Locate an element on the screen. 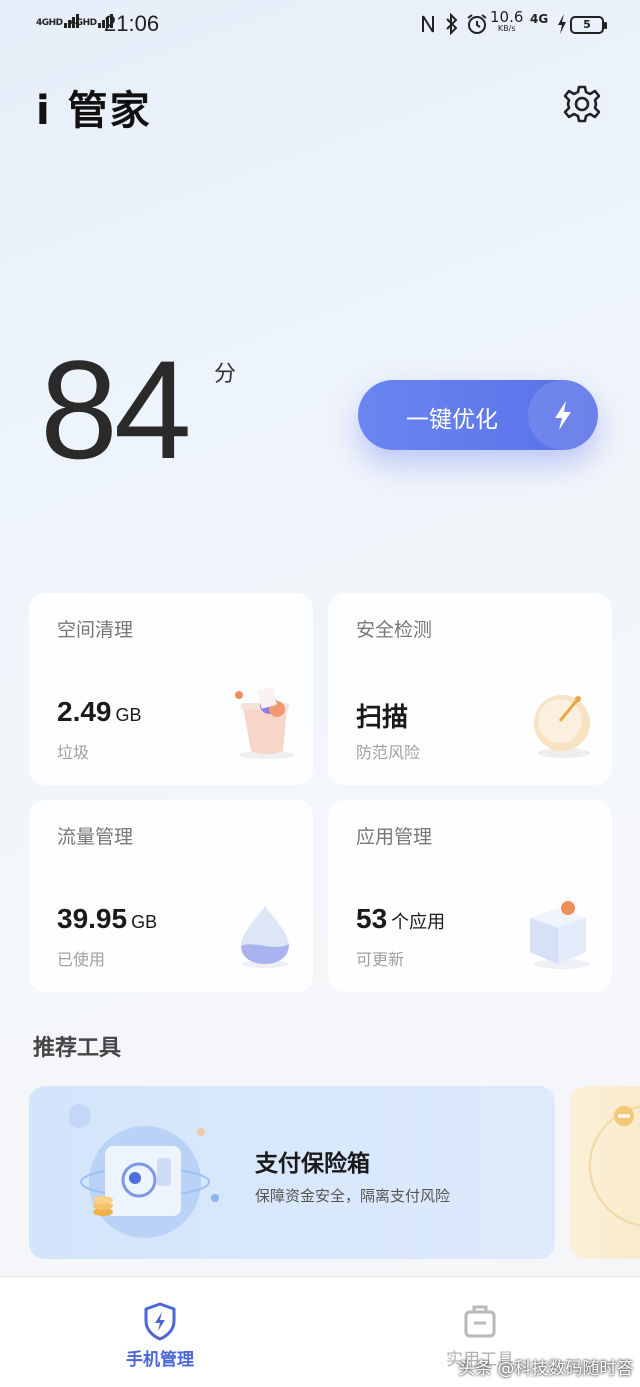 Image resolution: width=640 pixels, height=1387 pixels. charging-icon is located at coordinates (562, 26).